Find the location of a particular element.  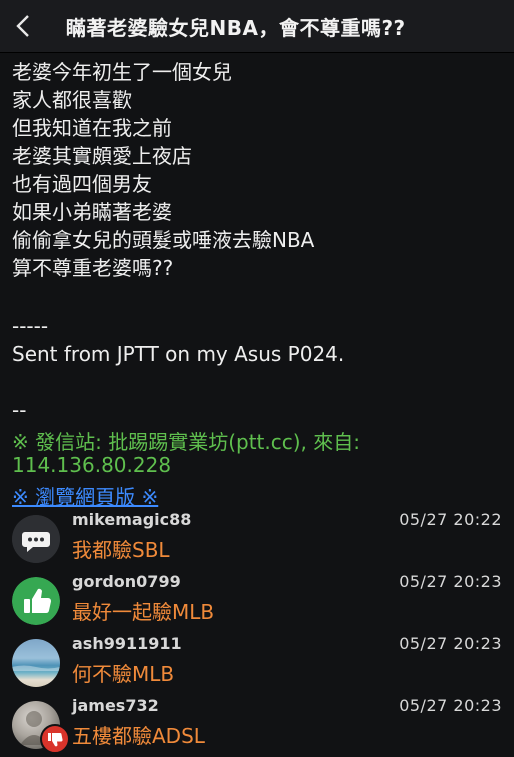

source-info: ※ 發信站: 批踢踢實業坊(ptt.cc), 來自: is located at coordinates (186, 442).